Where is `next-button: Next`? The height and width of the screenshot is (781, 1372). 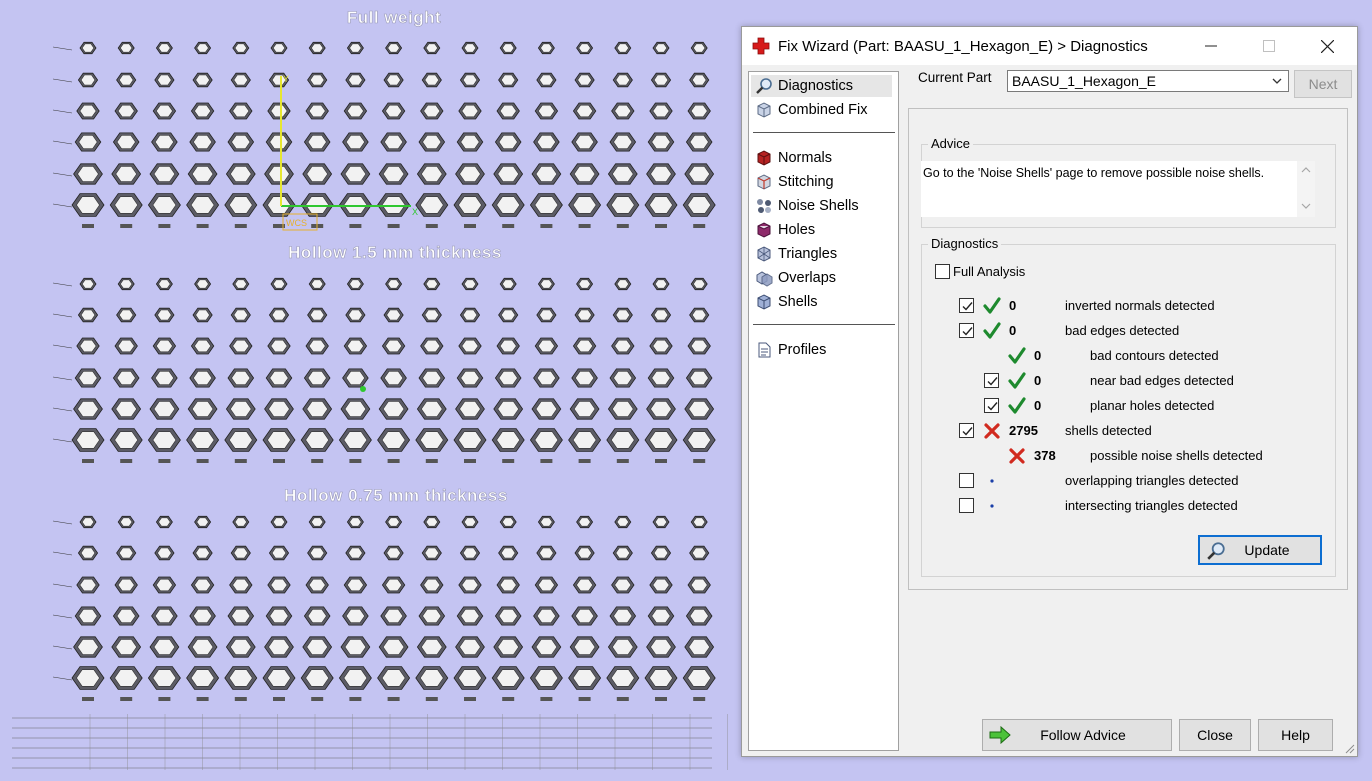
next-button: Next is located at coordinates (1323, 84).